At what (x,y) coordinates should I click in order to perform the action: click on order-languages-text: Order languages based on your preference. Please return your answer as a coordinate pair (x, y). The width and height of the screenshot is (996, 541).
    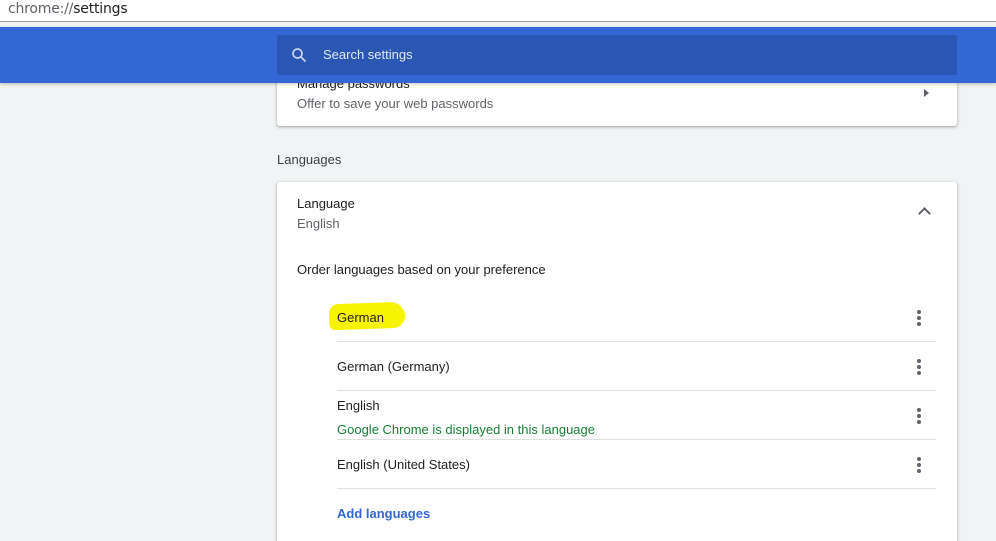
    Looking at the image, I should click on (421, 269).